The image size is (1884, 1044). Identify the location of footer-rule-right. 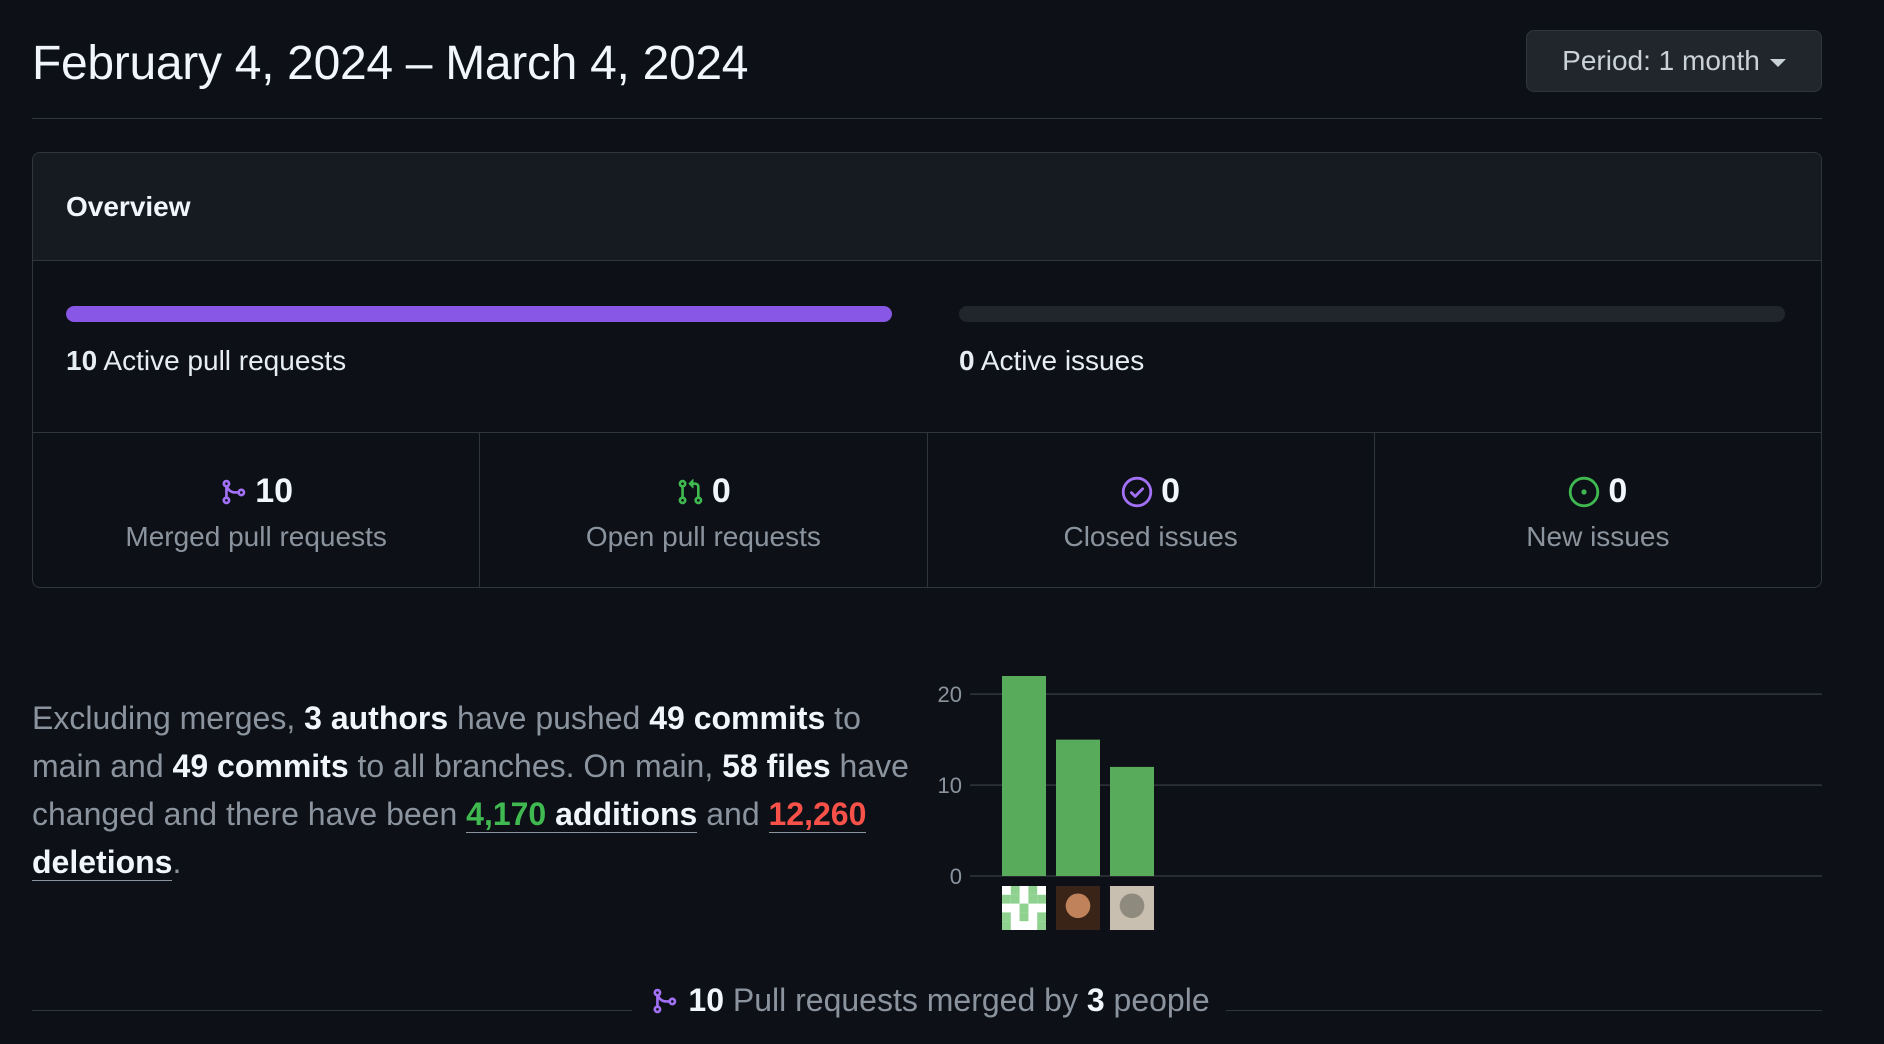
(1524, 1010).